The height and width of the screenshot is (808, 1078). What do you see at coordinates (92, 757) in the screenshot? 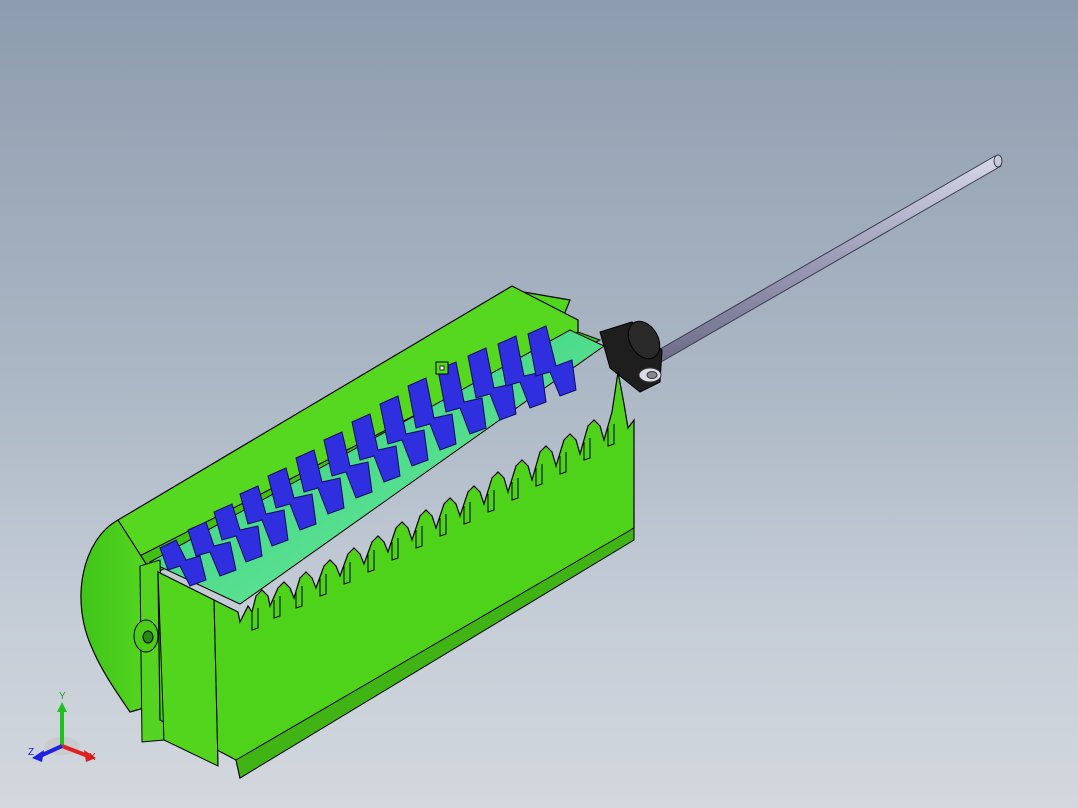
I see `triad-x-label: X` at bounding box center [92, 757].